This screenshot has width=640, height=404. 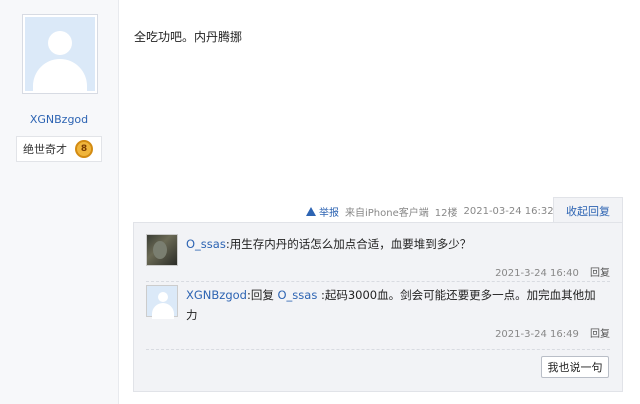 I want to click on post-floor: 12楼, so click(x=446, y=213).